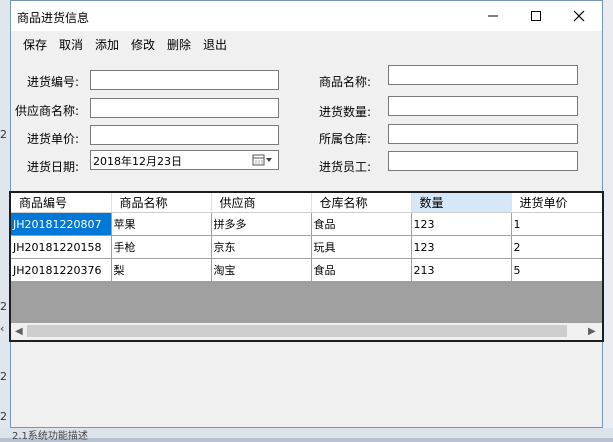  Describe the element at coordinates (261, 247) in the screenshot. I see `grid-cell: 京东` at that location.